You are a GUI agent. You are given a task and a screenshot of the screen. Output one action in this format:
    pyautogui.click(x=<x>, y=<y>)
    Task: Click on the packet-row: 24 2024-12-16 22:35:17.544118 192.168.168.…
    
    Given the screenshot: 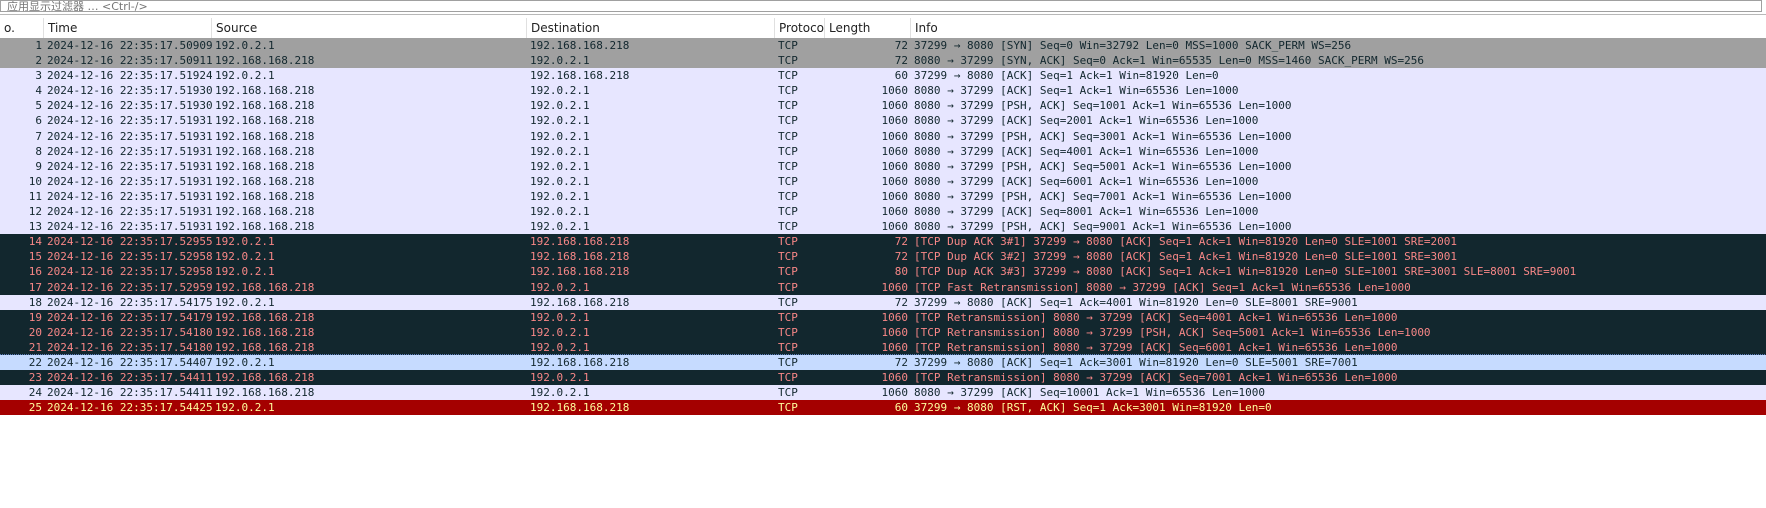 What is the action you would take?
    pyautogui.click(x=883, y=393)
    